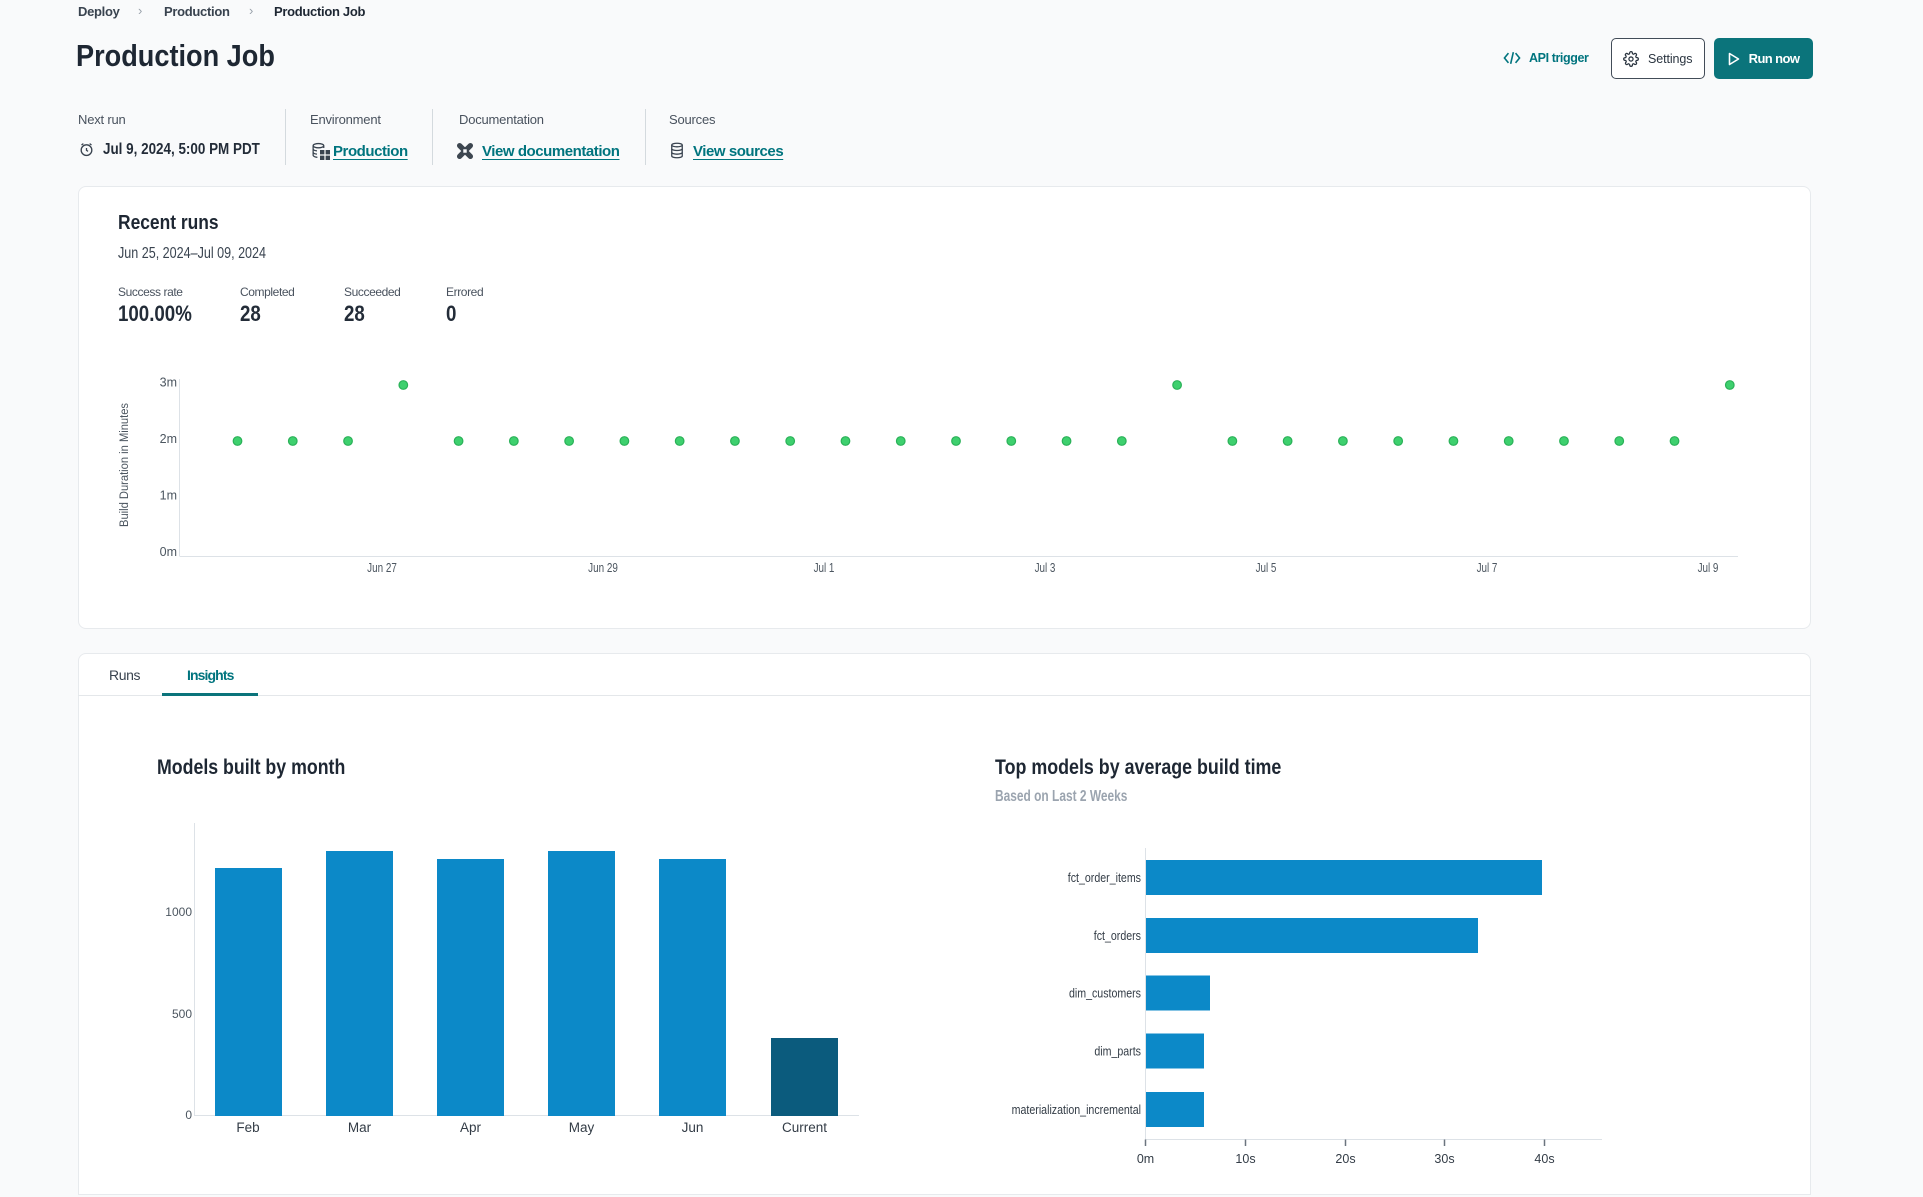 The image size is (1923, 1197). Describe the element at coordinates (360, 1127) in the screenshot. I see `svg-text: Mar` at that location.